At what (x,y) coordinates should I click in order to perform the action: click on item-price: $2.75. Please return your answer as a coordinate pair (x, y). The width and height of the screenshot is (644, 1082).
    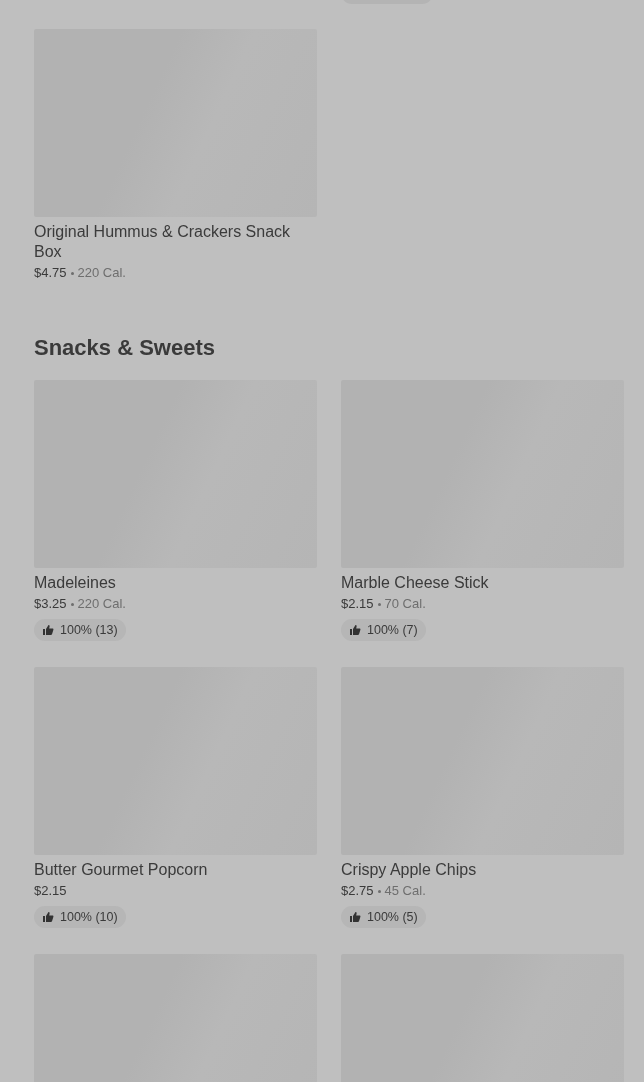
    Looking at the image, I should click on (357, 890).